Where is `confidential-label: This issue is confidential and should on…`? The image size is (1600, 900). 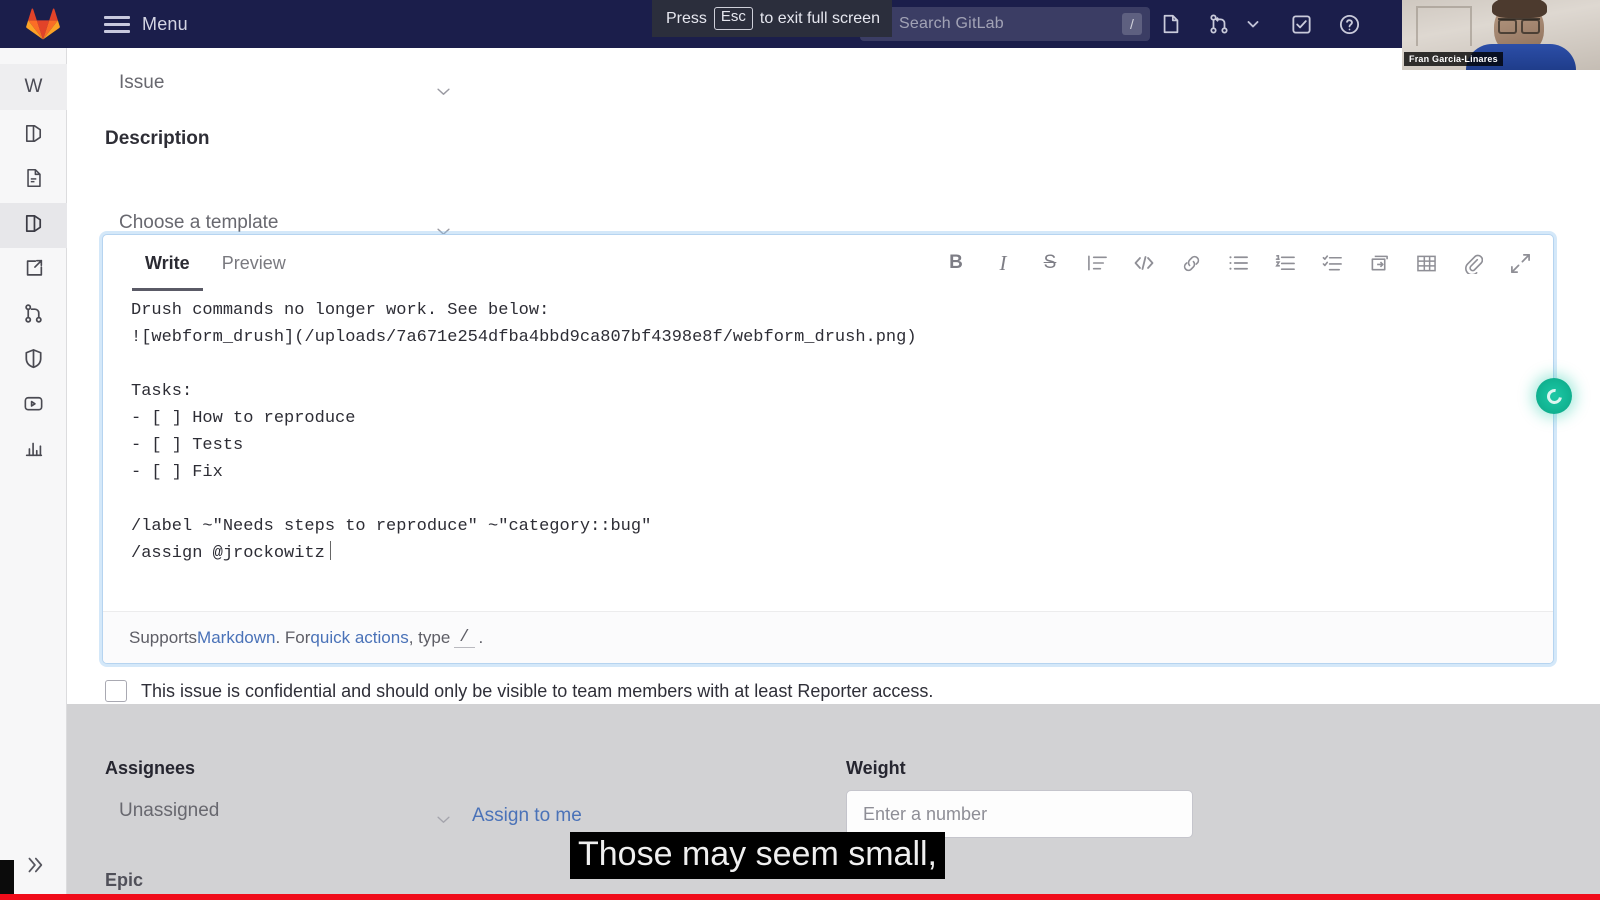
confidential-label: This issue is confidential and should on… is located at coordinates (537, 690).